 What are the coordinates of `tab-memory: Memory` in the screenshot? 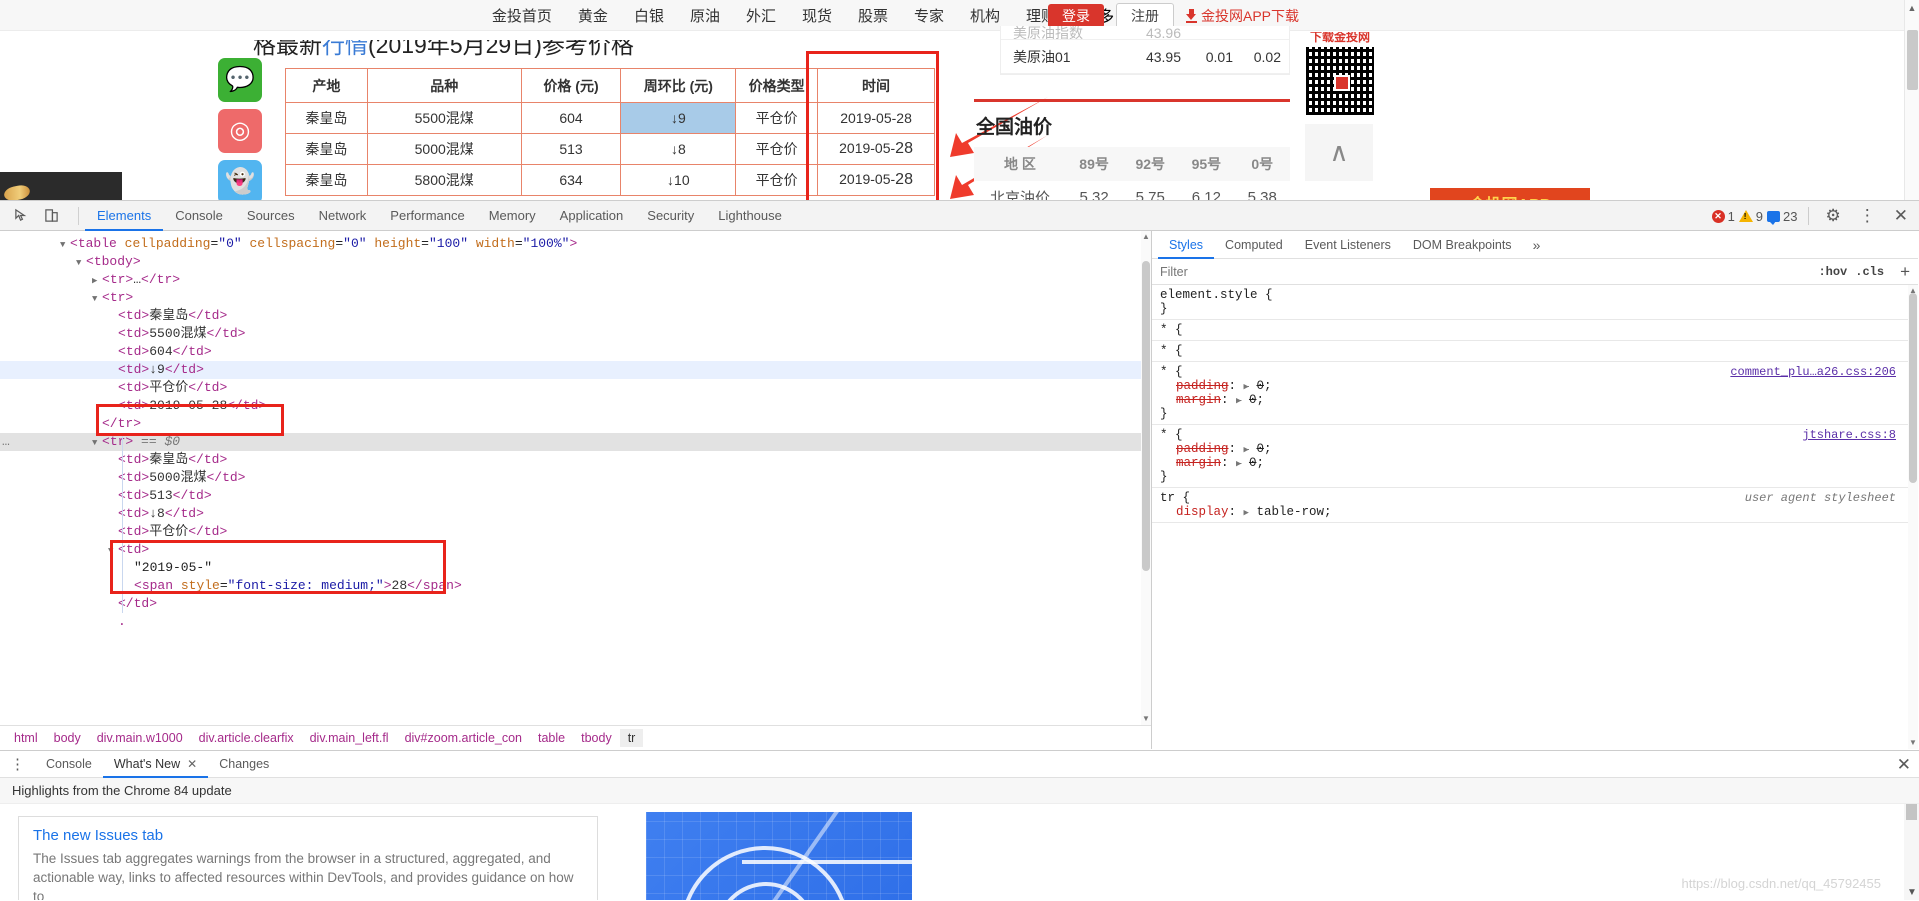 It's located at (512, 216).